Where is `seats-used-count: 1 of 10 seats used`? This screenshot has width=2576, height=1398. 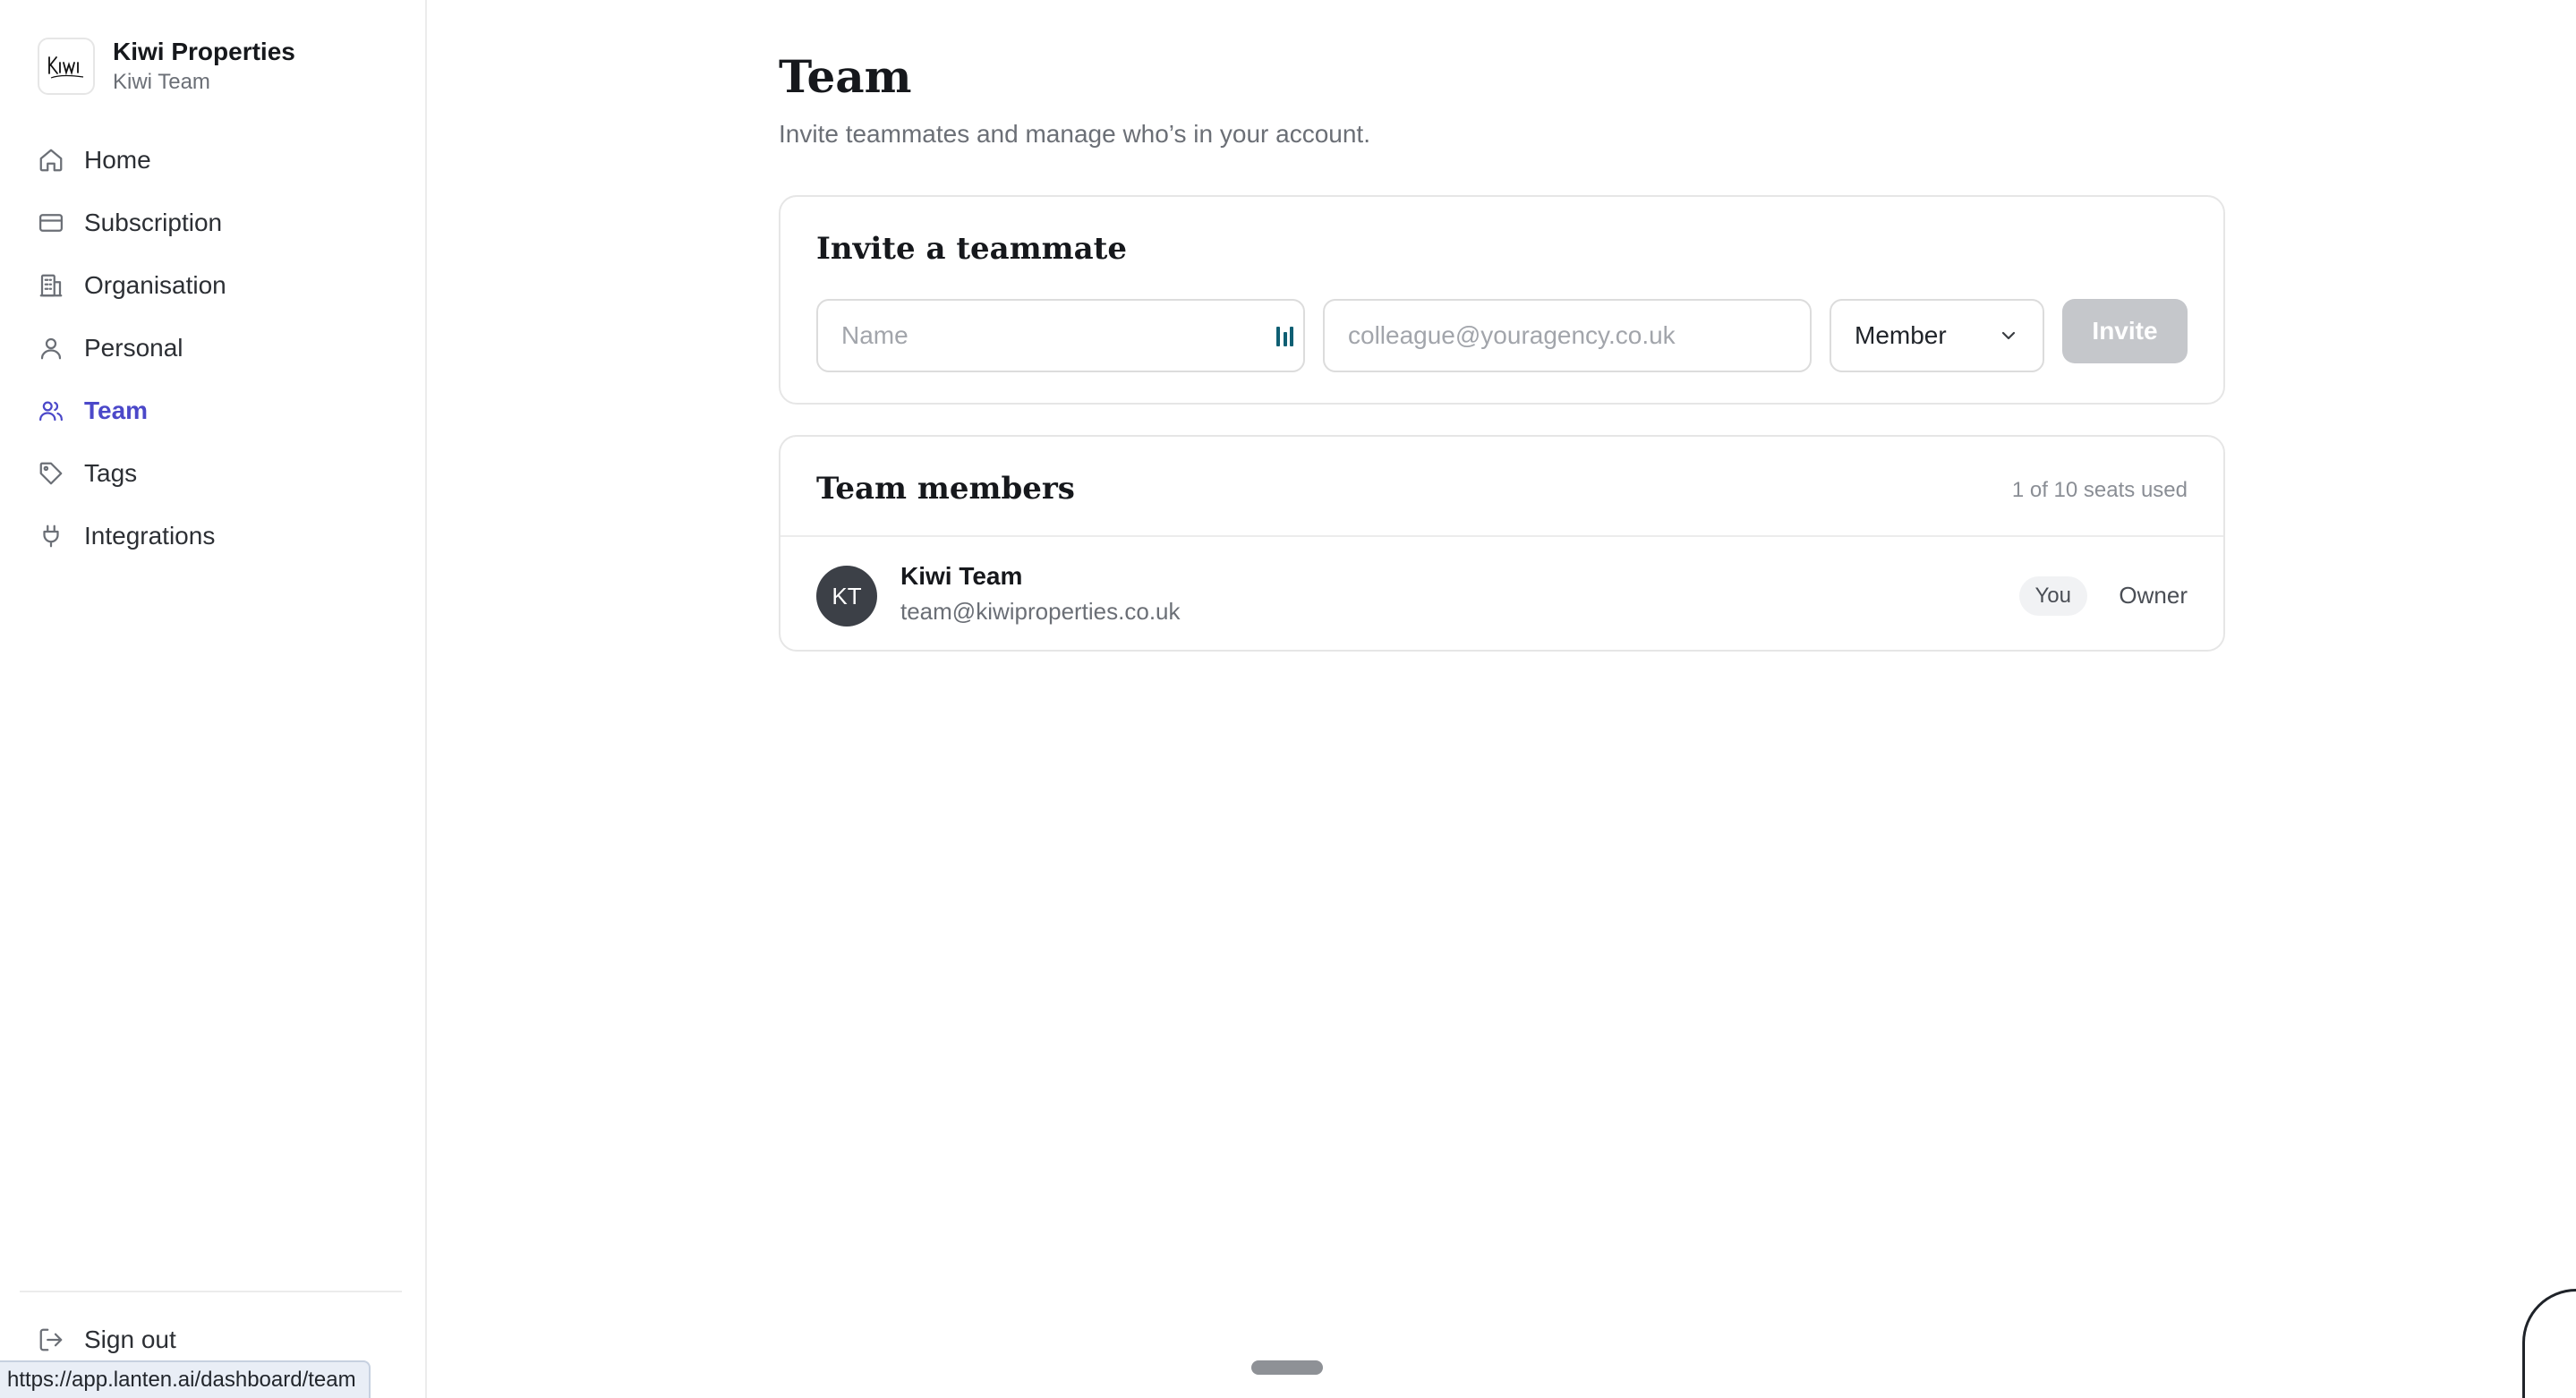 seats-used-count: 1 of 10 seats used is located at coordinates (2099, 490).